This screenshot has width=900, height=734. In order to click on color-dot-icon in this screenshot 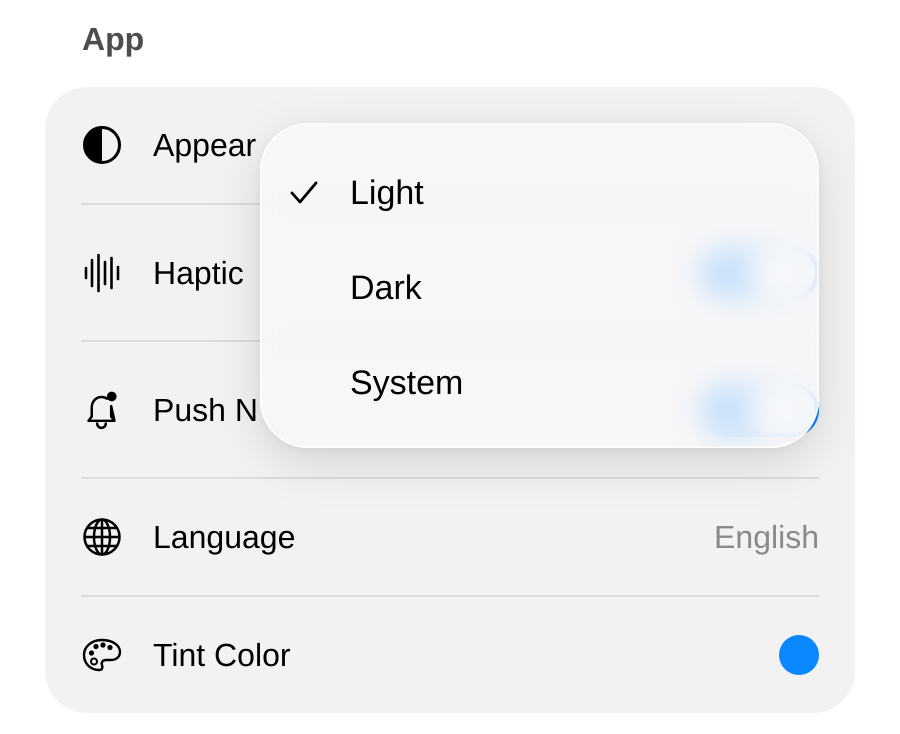, I will do `click(799, 655)`.